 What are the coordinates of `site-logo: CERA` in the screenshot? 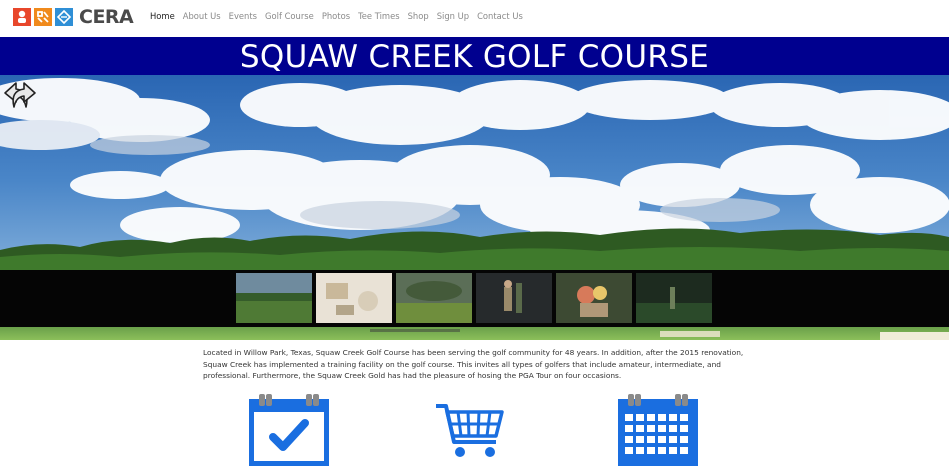 It's located at (73, 17).